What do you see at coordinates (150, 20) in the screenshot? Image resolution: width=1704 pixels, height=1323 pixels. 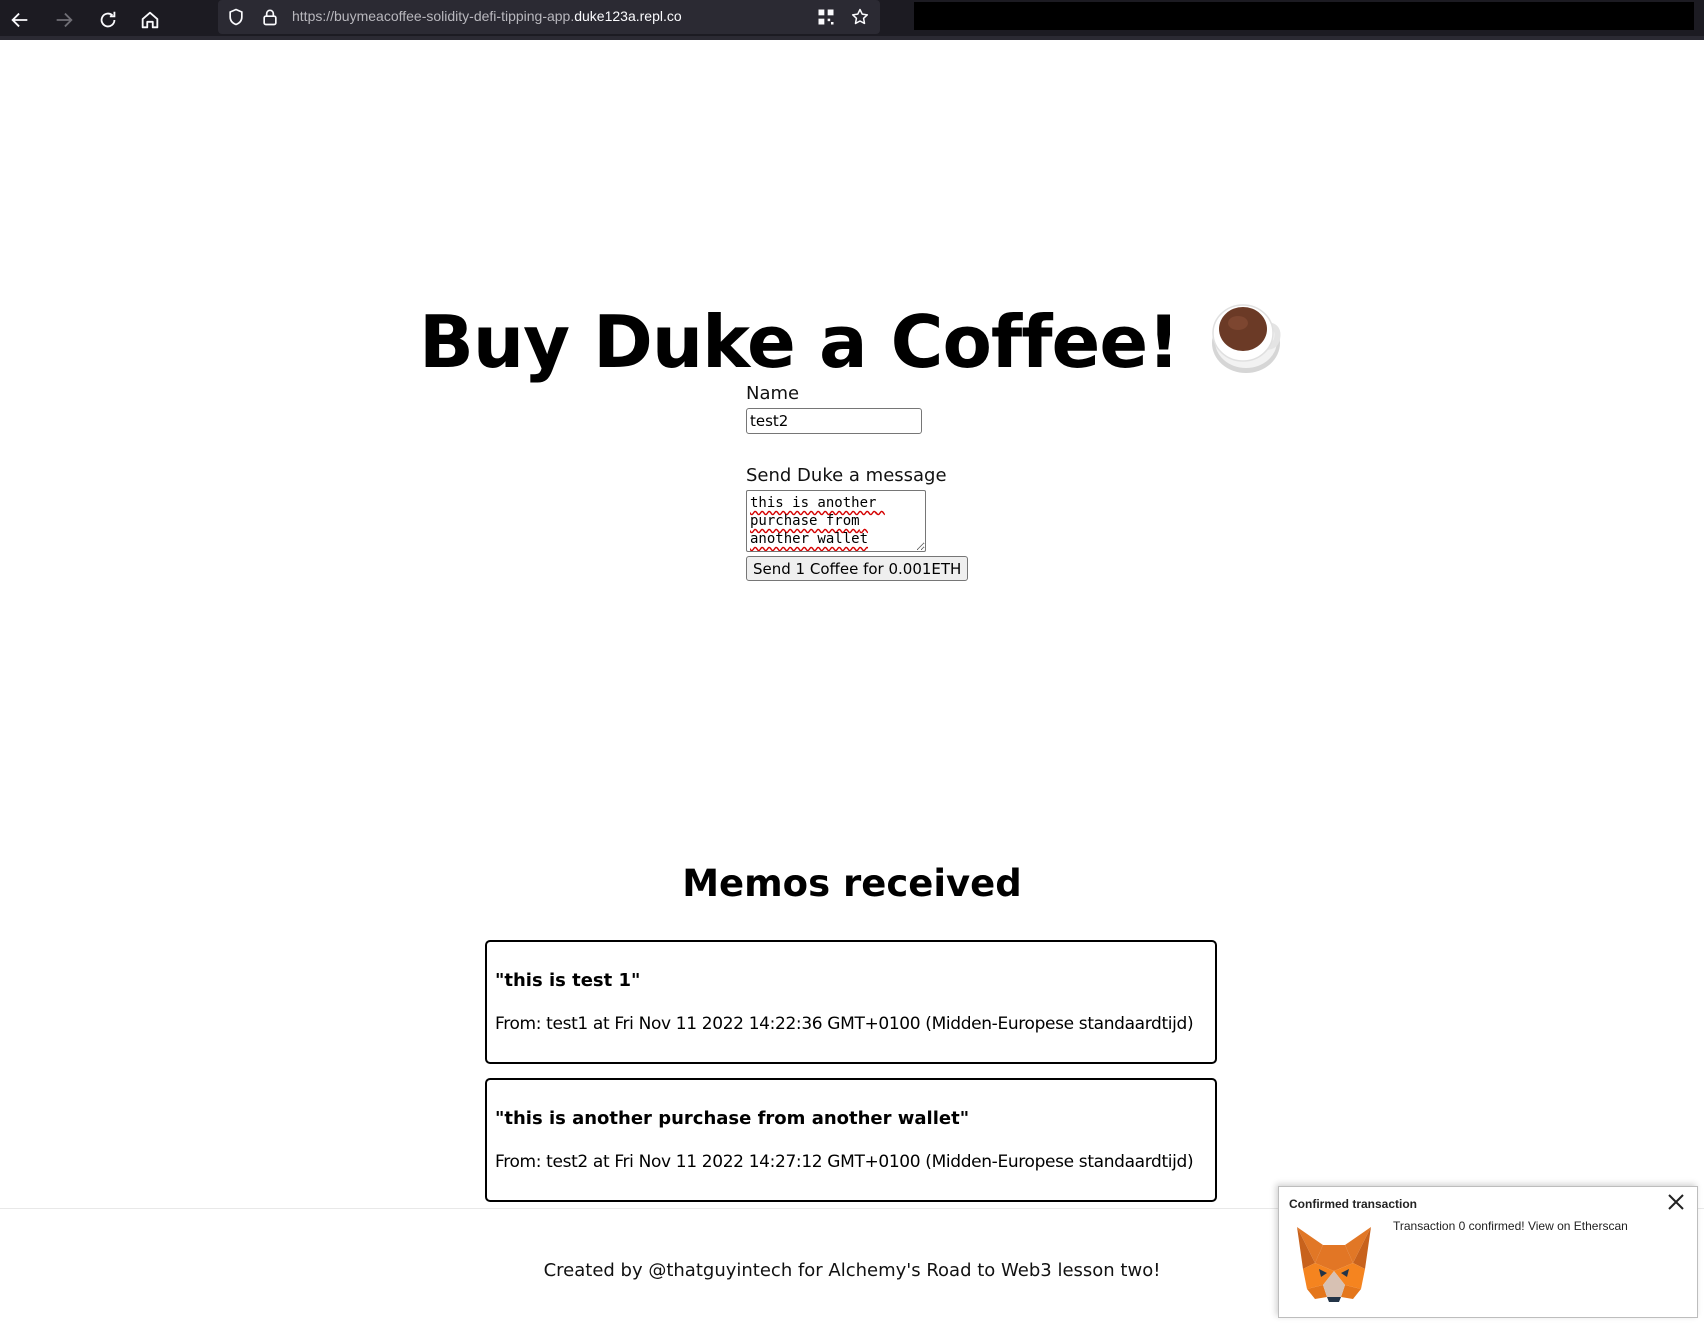 I see `home-icon` at bounding box center [150, 20].